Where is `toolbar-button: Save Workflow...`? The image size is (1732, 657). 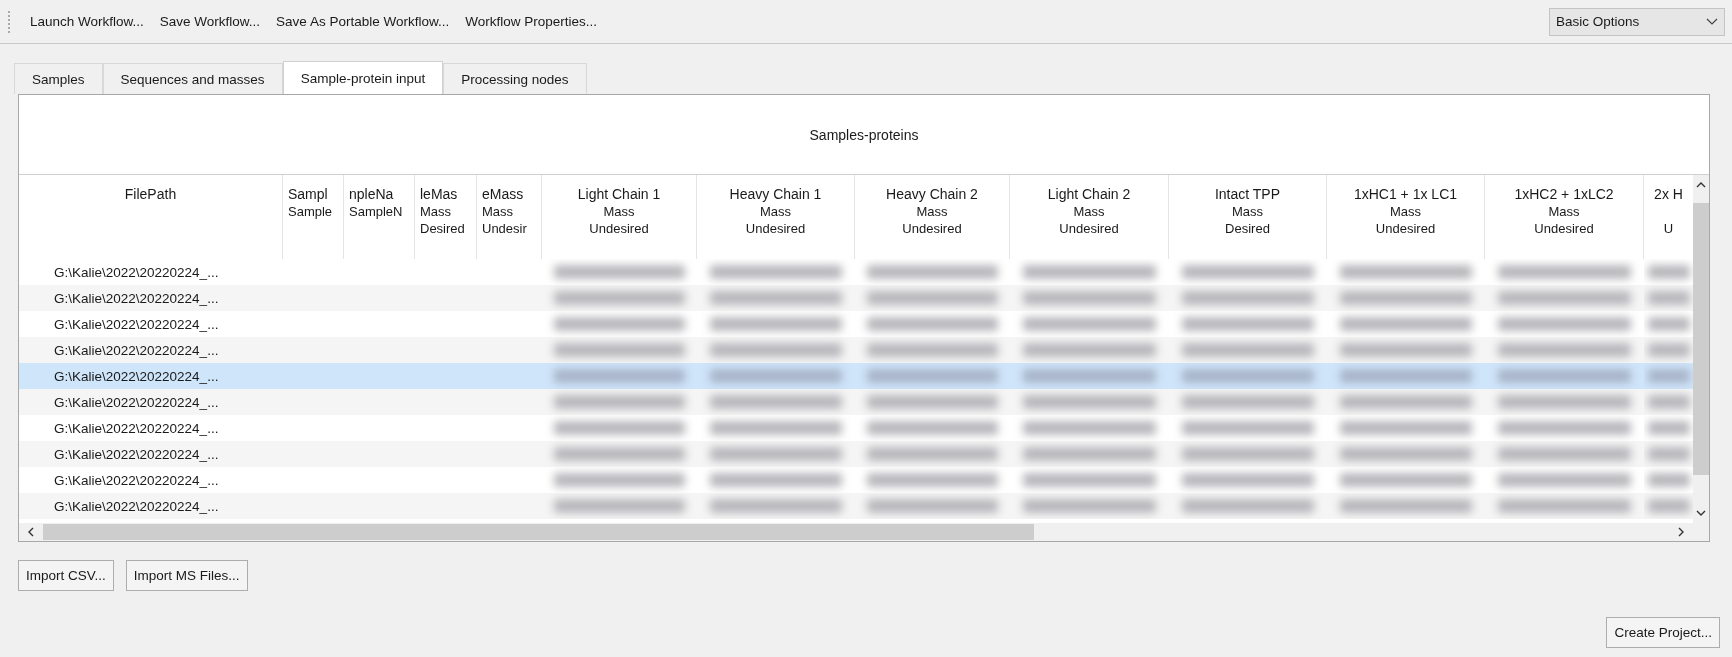 toolbar-button: Save Workflow... is located at coordinates (210, 21).